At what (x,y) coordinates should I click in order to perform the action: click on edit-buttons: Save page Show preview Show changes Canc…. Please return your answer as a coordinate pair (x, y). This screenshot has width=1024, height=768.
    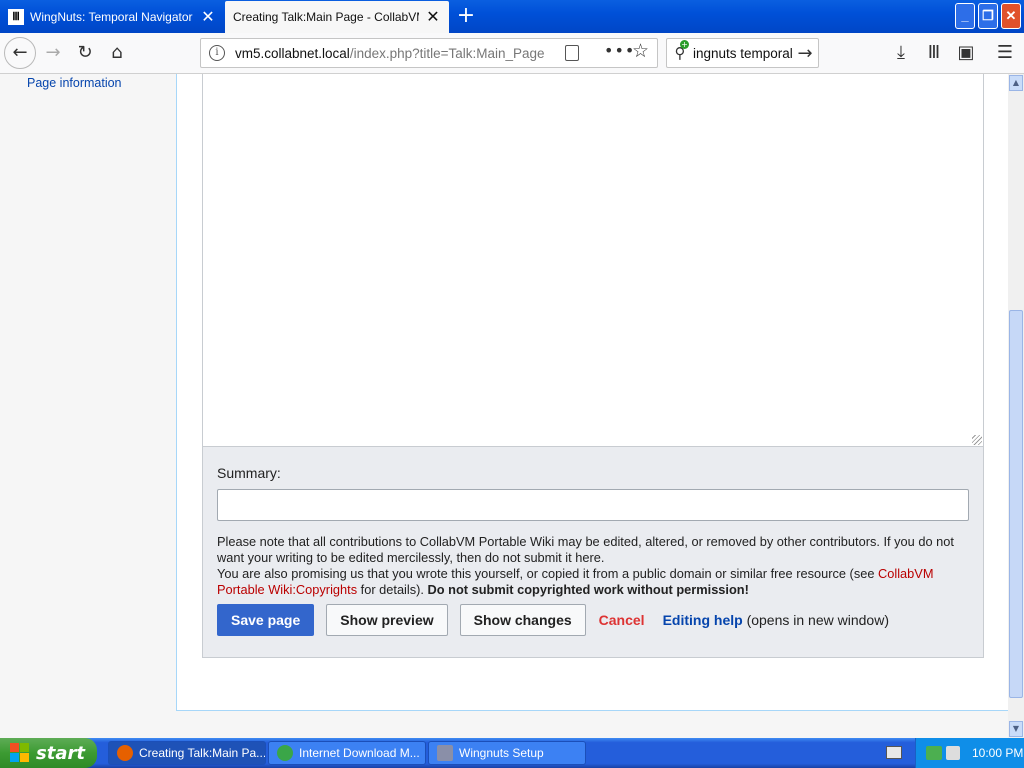
    Looking at the image, I should click on (553, 620).